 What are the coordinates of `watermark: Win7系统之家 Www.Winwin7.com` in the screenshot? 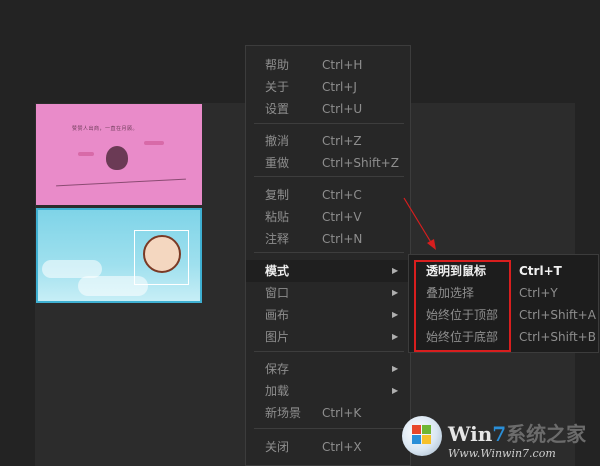 It's located at (498, 439).